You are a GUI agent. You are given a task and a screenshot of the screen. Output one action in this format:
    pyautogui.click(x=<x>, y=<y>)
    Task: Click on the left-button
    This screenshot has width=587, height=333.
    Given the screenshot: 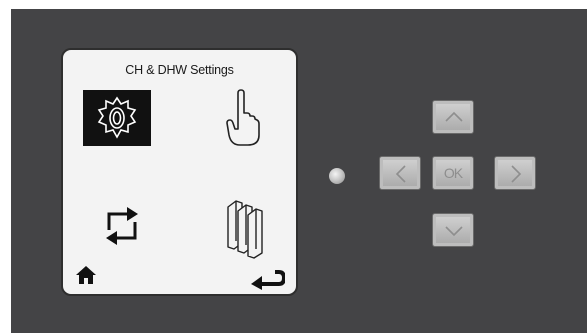 What is the action you would take?
    pyautogui.click(x=400, y=173)
    